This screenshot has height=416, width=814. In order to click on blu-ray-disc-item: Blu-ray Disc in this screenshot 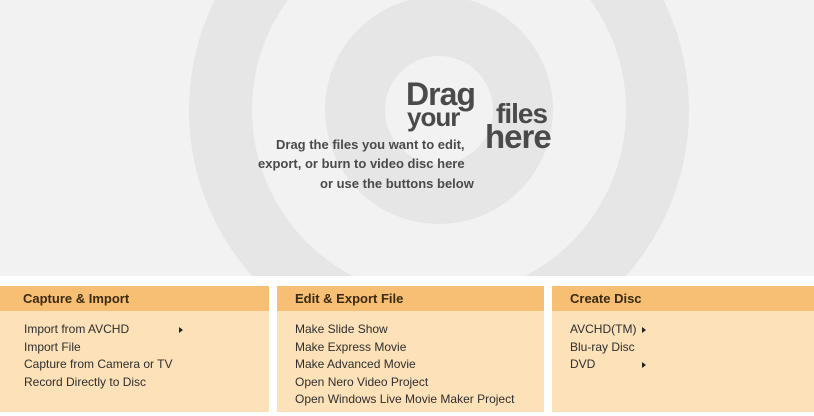, I will do `click(683, 348)`.